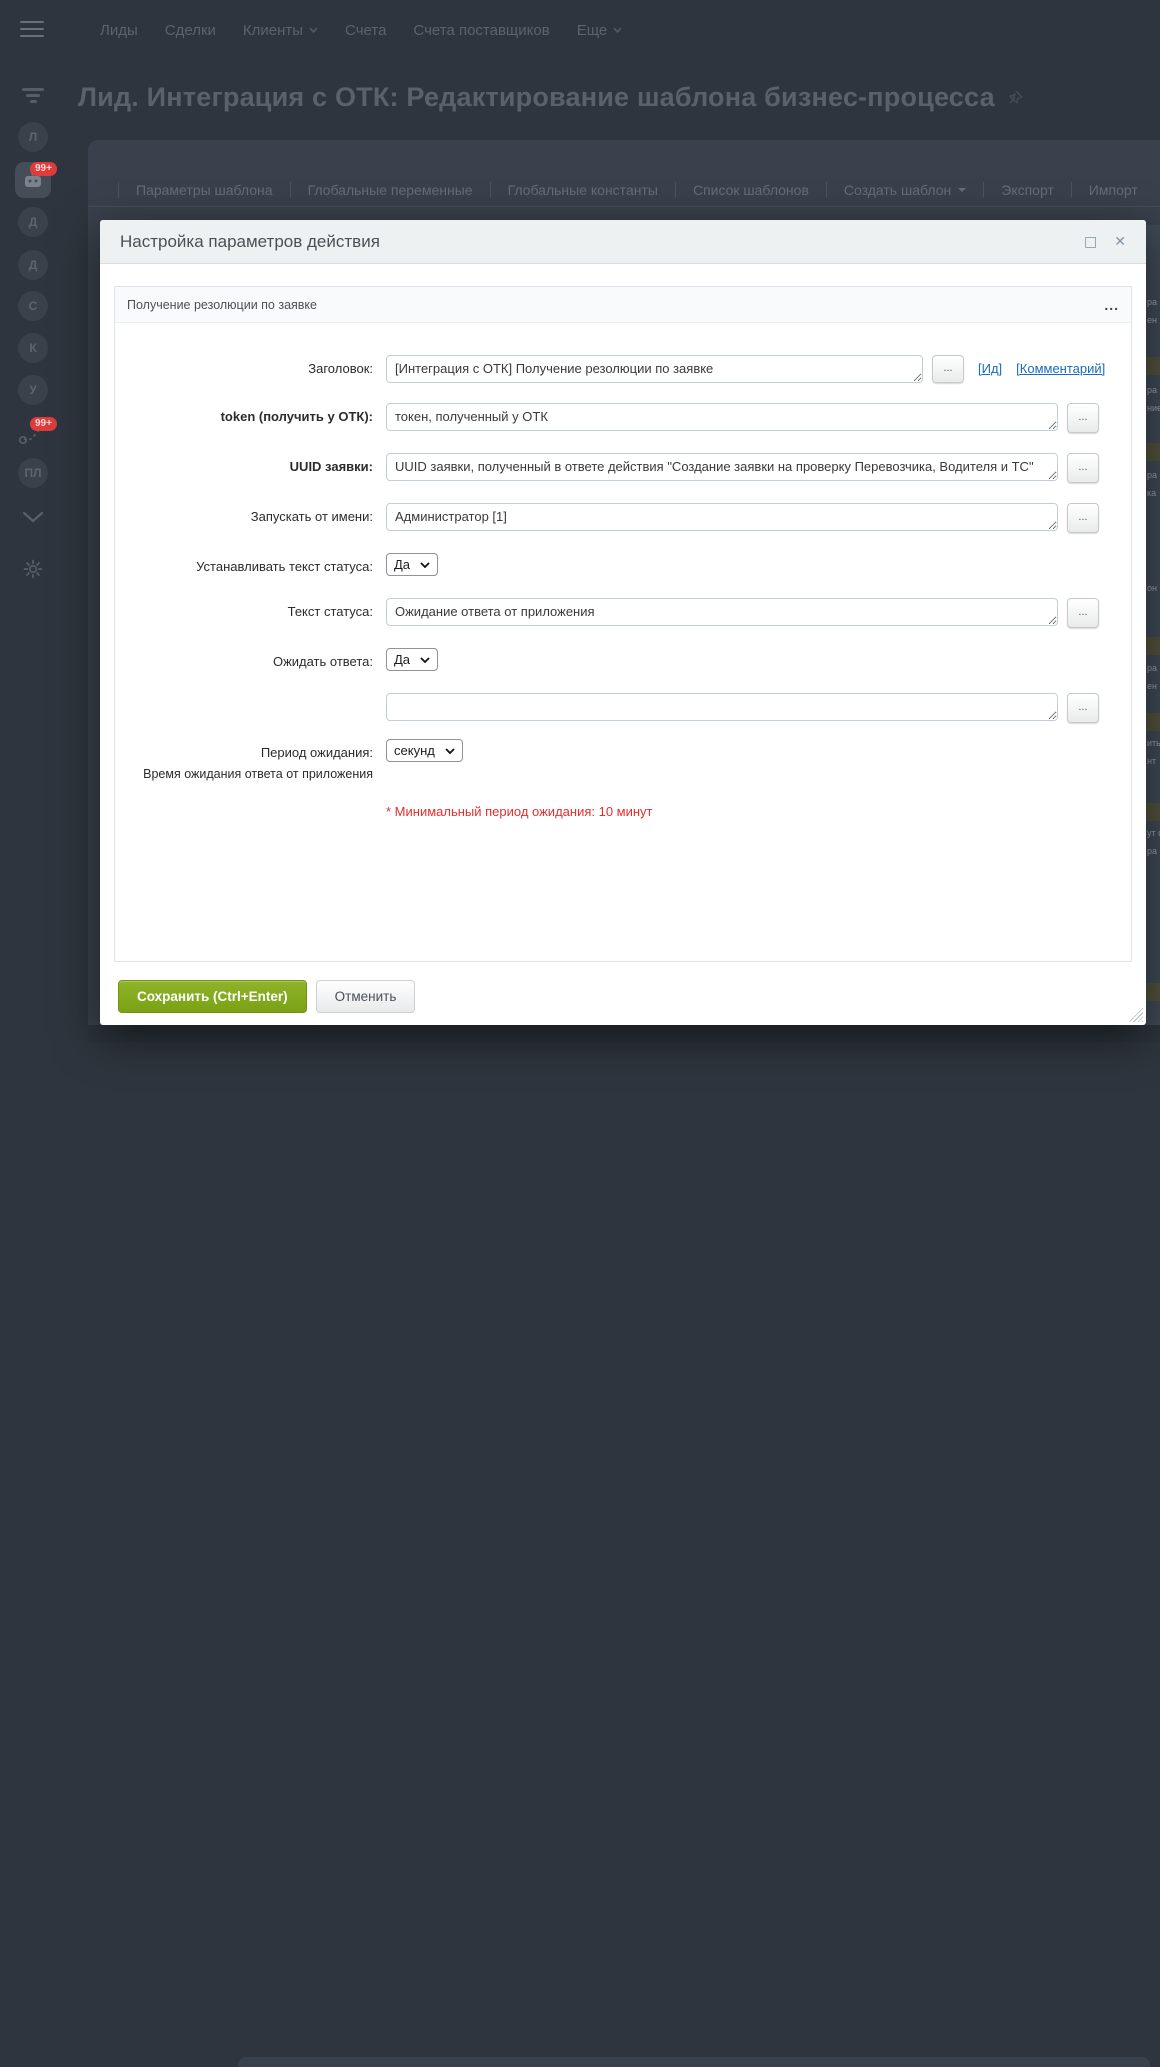 This screenshot has width=1160, height=2067. I want to click on topnav-item-deals: Сделки, so click(190, 30).